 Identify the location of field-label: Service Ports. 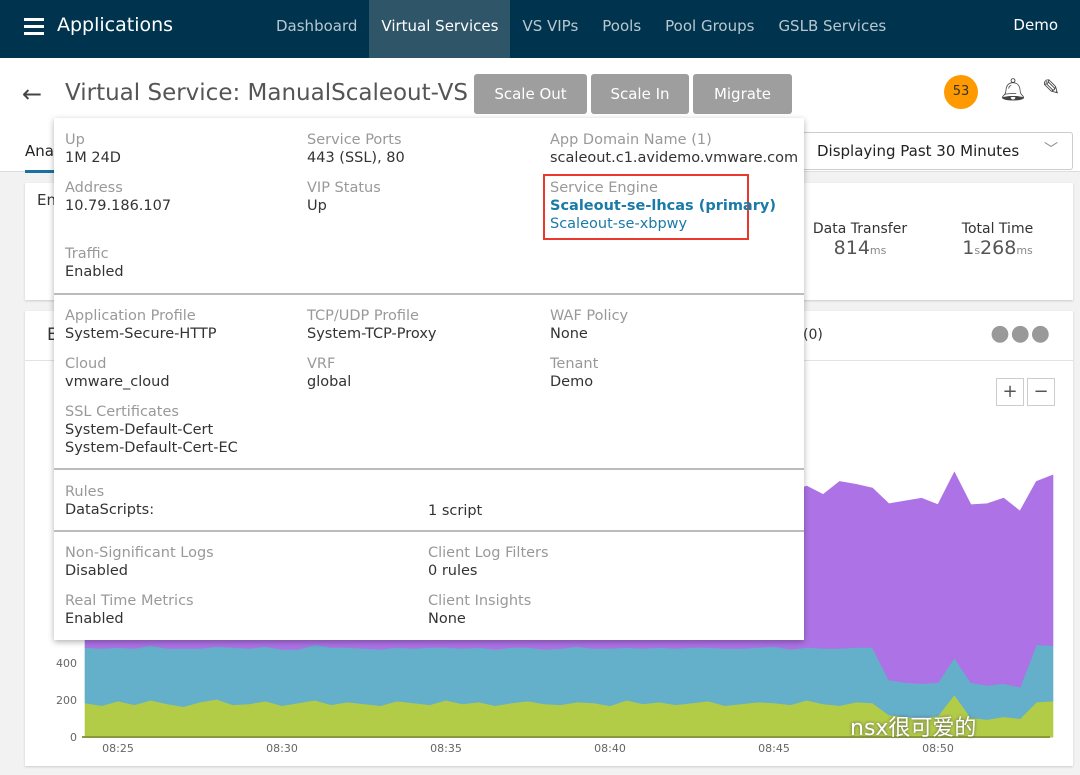
(354, 140).